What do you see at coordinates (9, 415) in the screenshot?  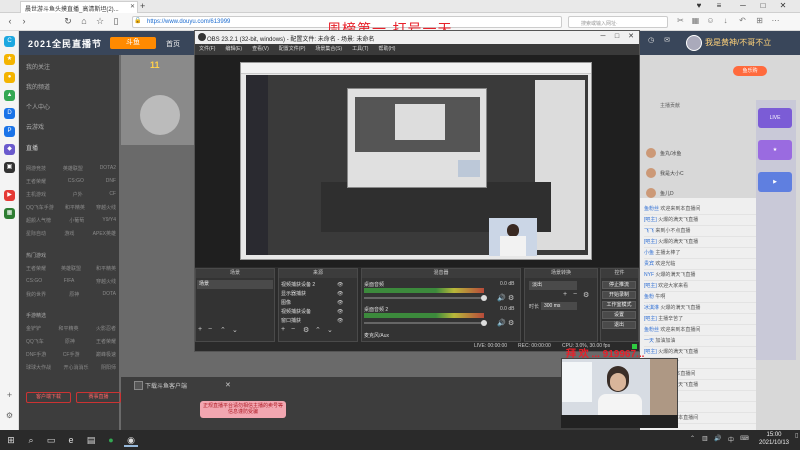 I see `settings-gear-icon: ⚙` at bounding box center [9, 415].